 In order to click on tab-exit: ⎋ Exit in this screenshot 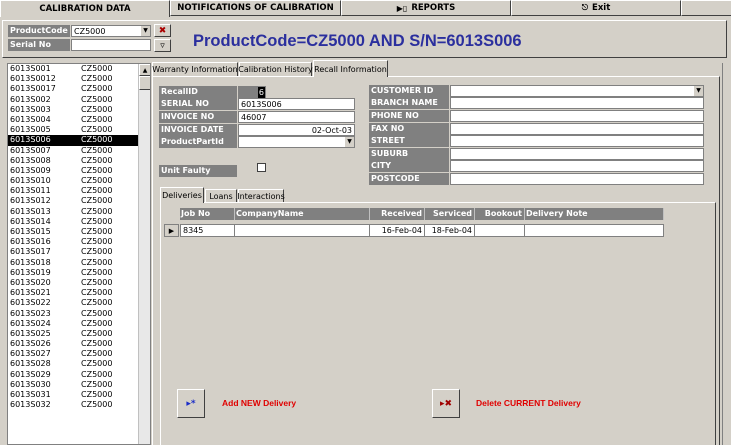, I will do `click(596, 8)`.